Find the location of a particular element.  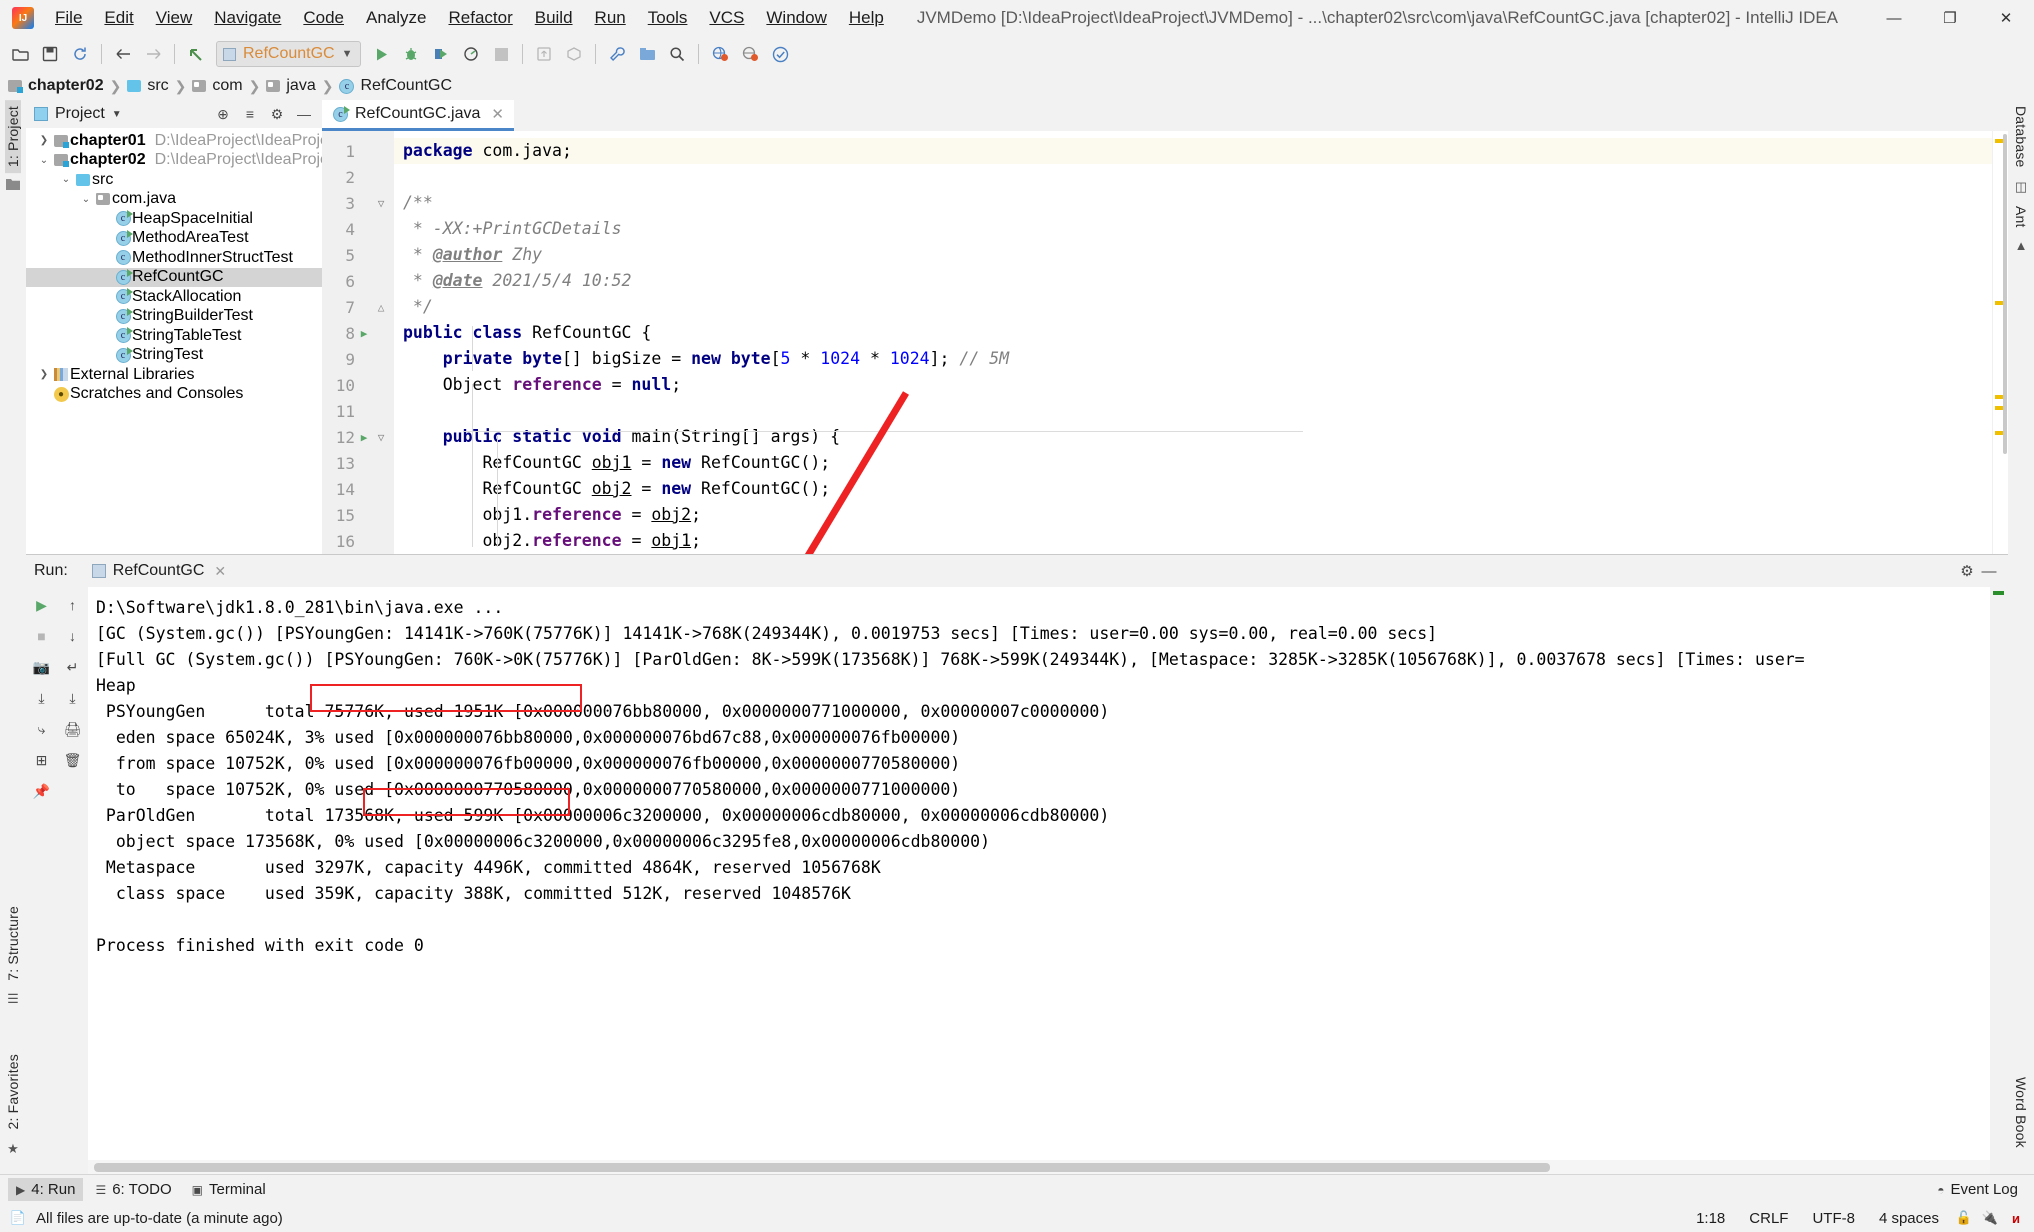

search-everywhere-icon is located at coordinates (677, 54).